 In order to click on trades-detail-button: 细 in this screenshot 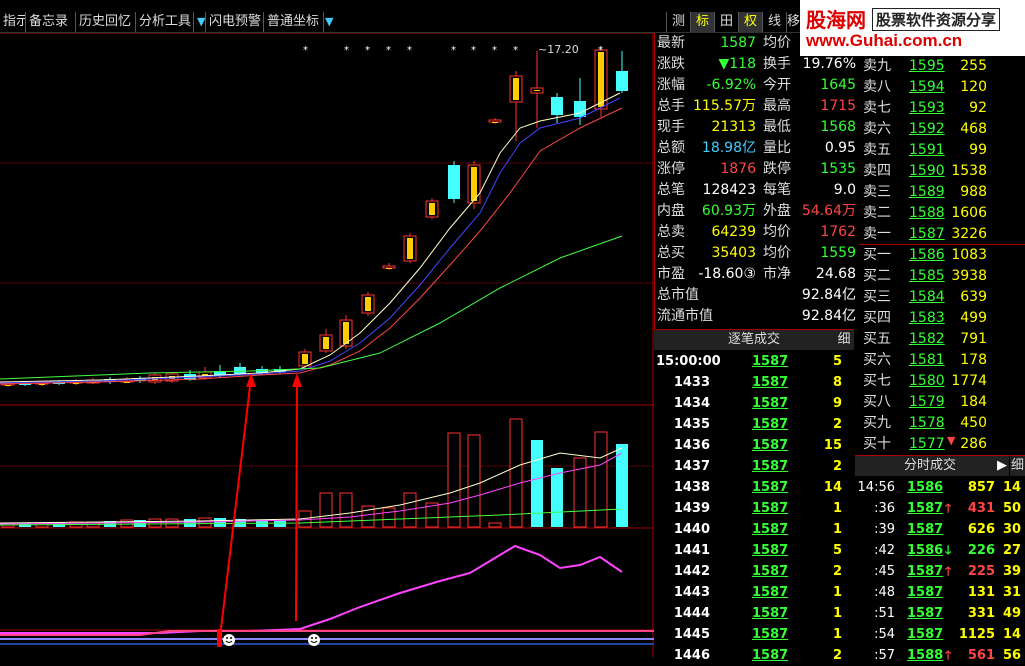, I will do `click(844, 339)`.